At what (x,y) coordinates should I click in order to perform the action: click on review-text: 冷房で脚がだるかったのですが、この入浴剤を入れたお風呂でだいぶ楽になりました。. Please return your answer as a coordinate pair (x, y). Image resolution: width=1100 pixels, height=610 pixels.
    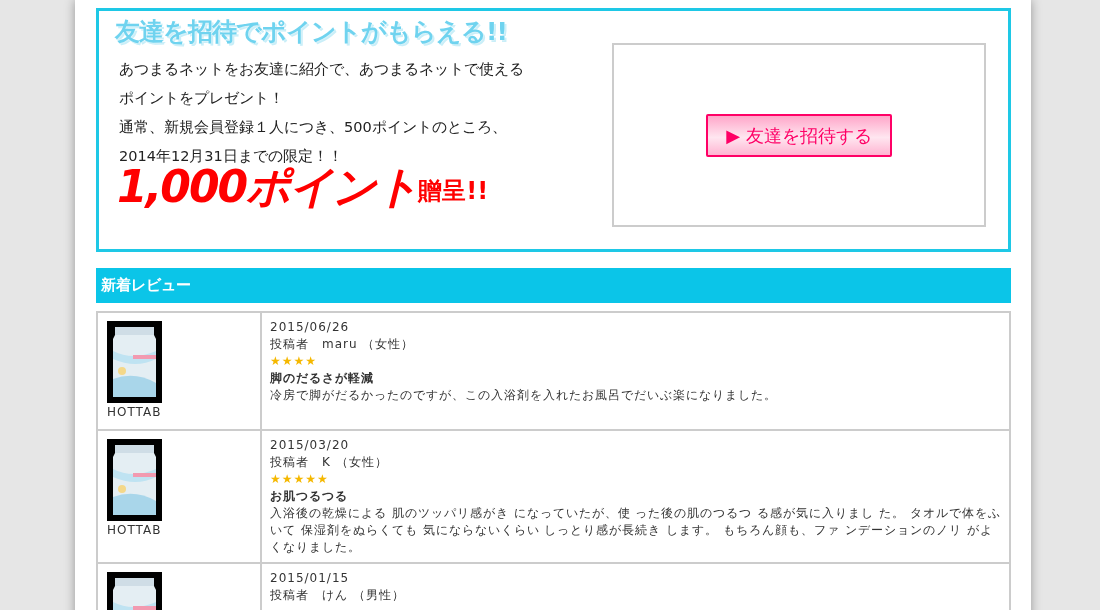
    Looking at the image, I should click on (524, 395).